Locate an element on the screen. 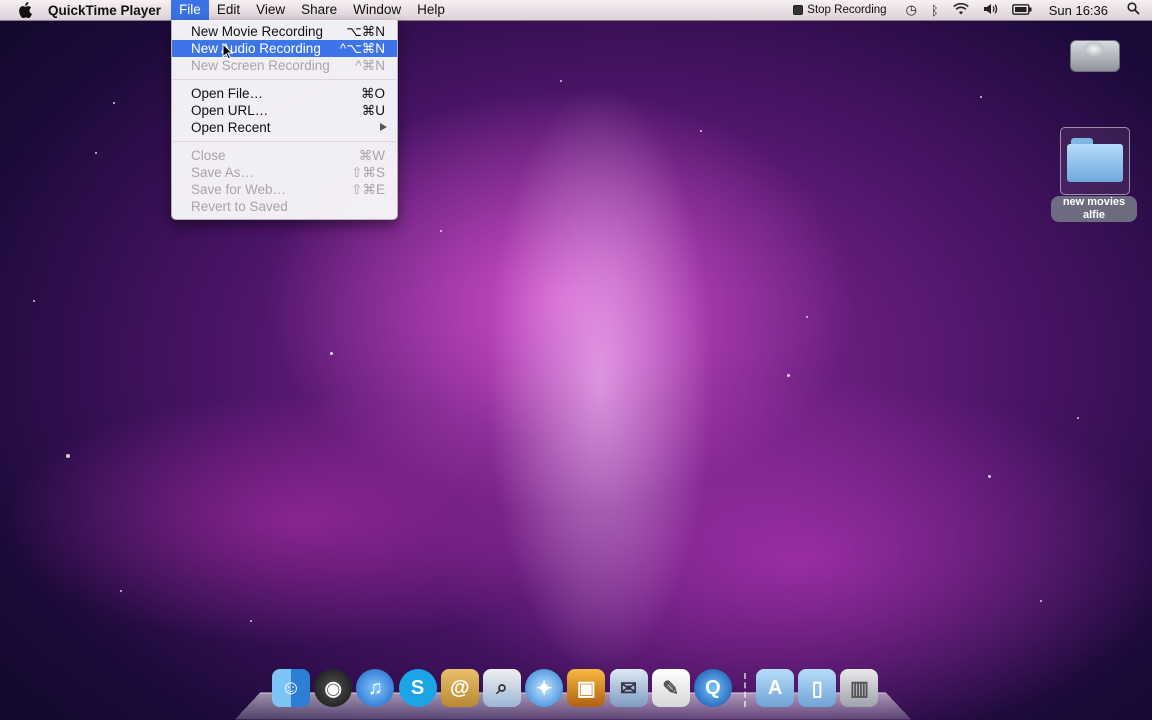 This screenshot has height=720, width=1152. menu-item-shortcut: ^⌘N is located at coordinates (370, 65).